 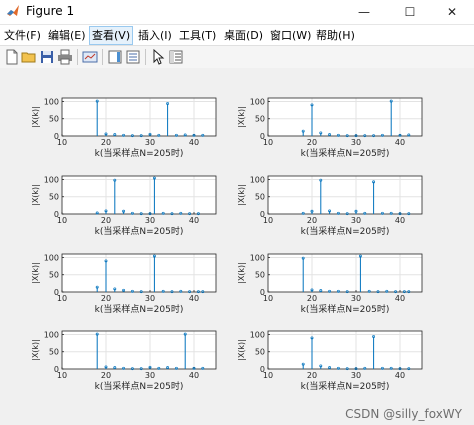 I want to click on maximize-button: ☐, so click(x=410, y=12).